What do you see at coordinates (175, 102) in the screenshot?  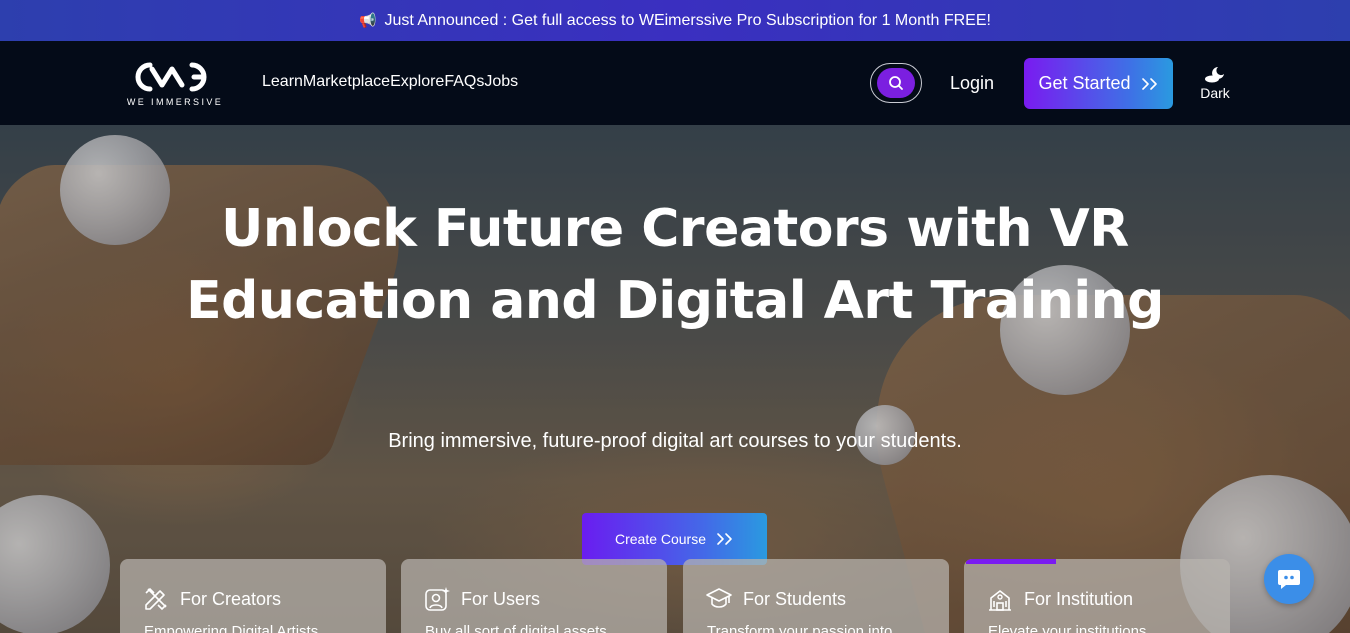 I see `logo-text: WE IMMERSIVE` at bounding box center [175, 102].